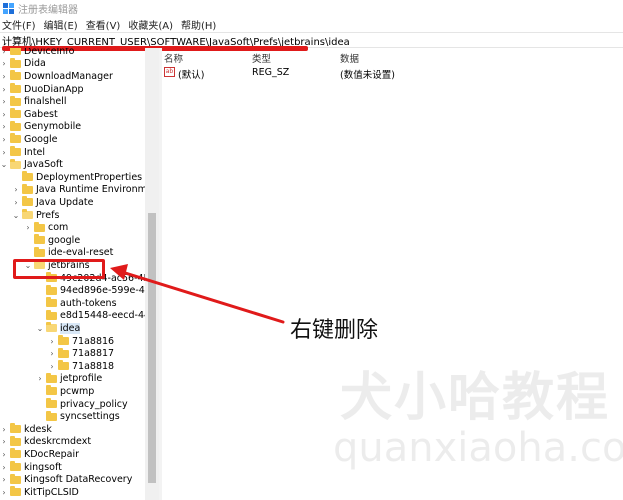 This screenshot has width=623, height=500. Describe the element at coordinates (46, 227) in the screenshot. I see `tree-item: › com` at that location.